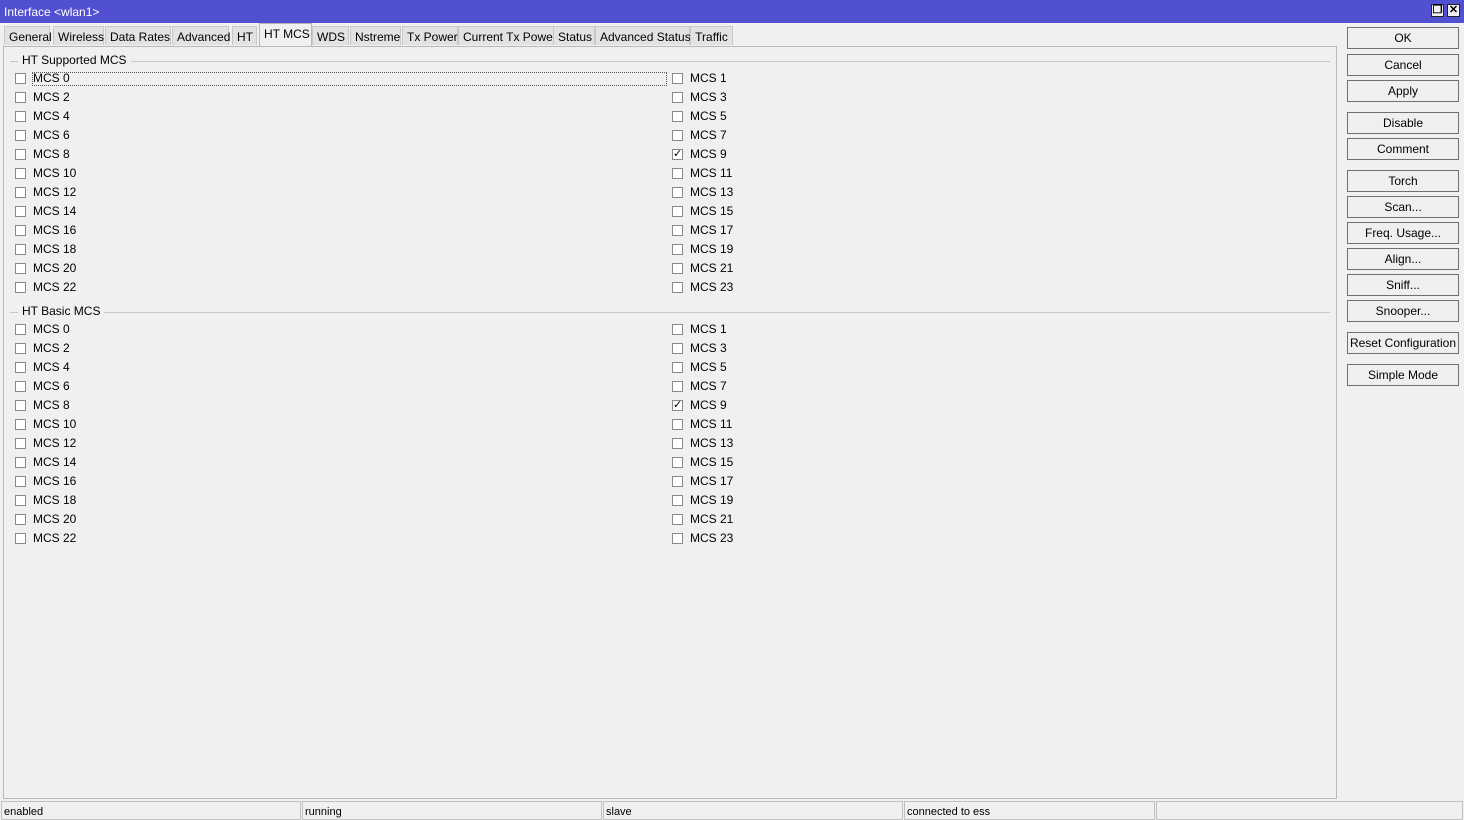  Describe the element at coordinates (708, 348) in the screenshot. I see `mcs-label: MCS 3` at that location.